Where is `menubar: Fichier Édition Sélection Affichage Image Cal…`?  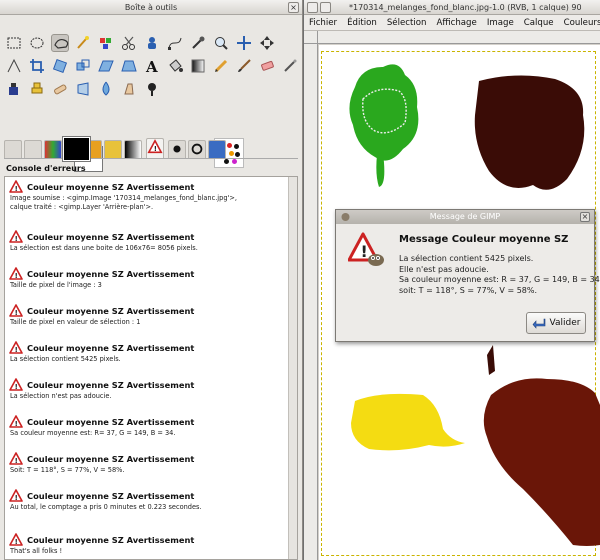
menubar: Fichier Édition Sélection Affichage Image Cal… is located at coordinates (452, 23).